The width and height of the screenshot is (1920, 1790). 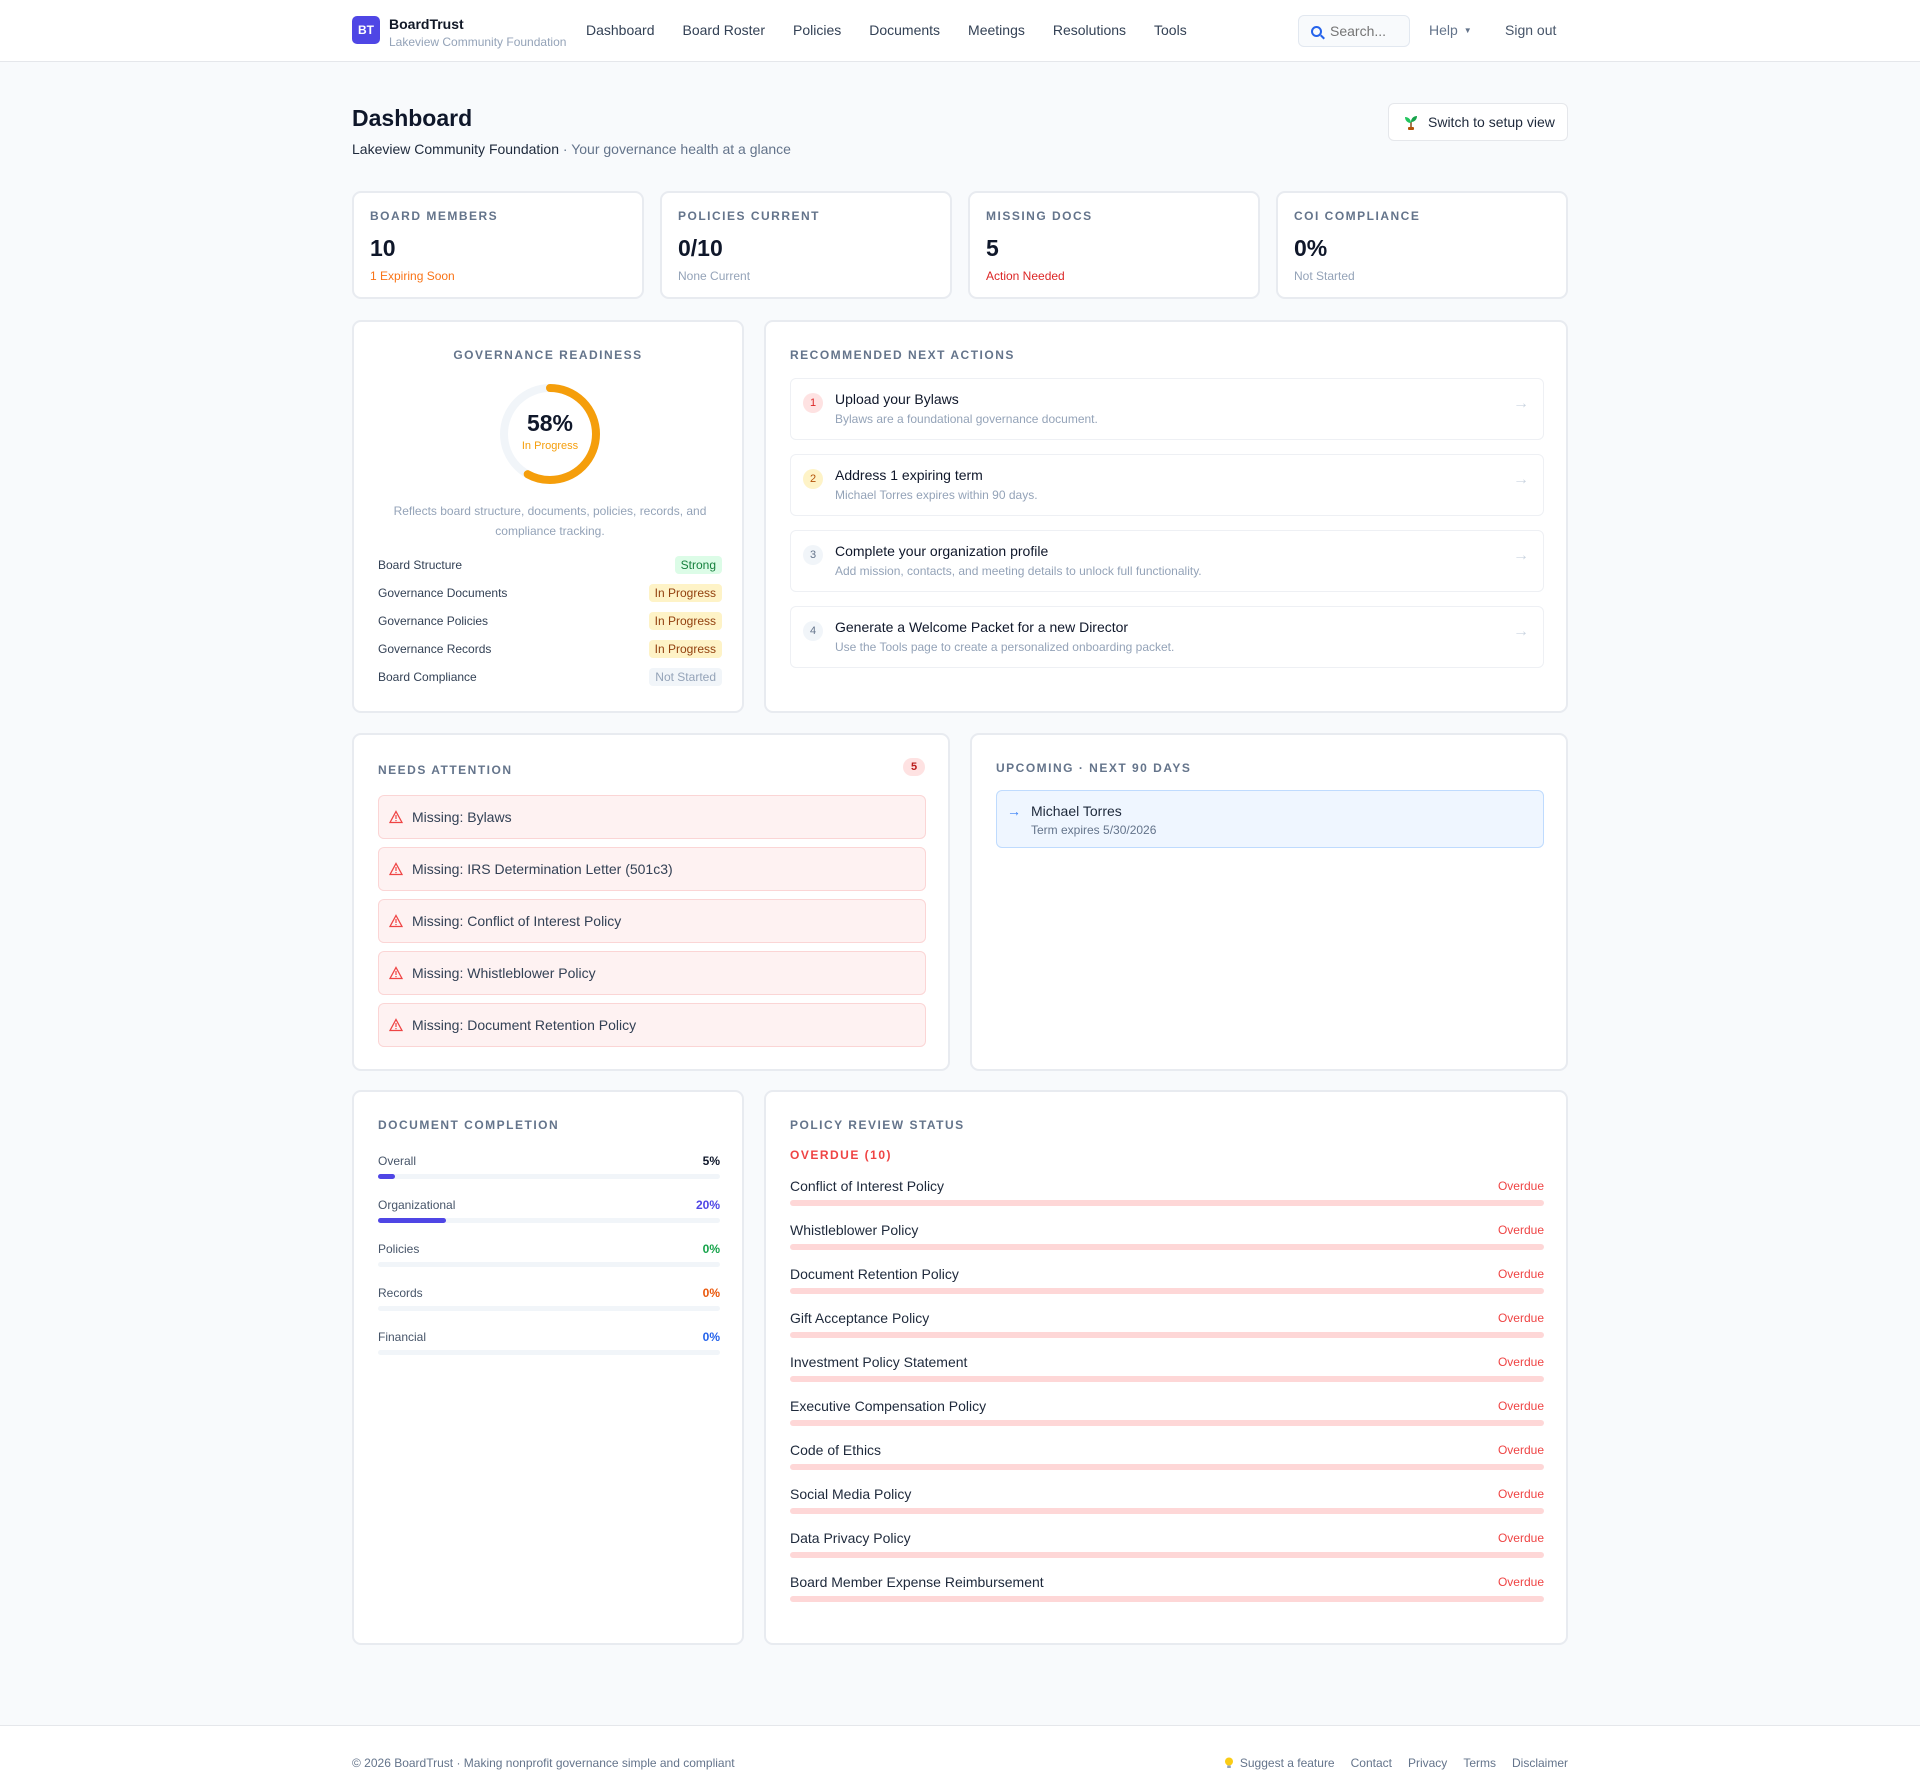 What do you see at coordinates (817, 30) in the screenshot?
I see `nav-policies: Policies` at bounding box center [817, 30].